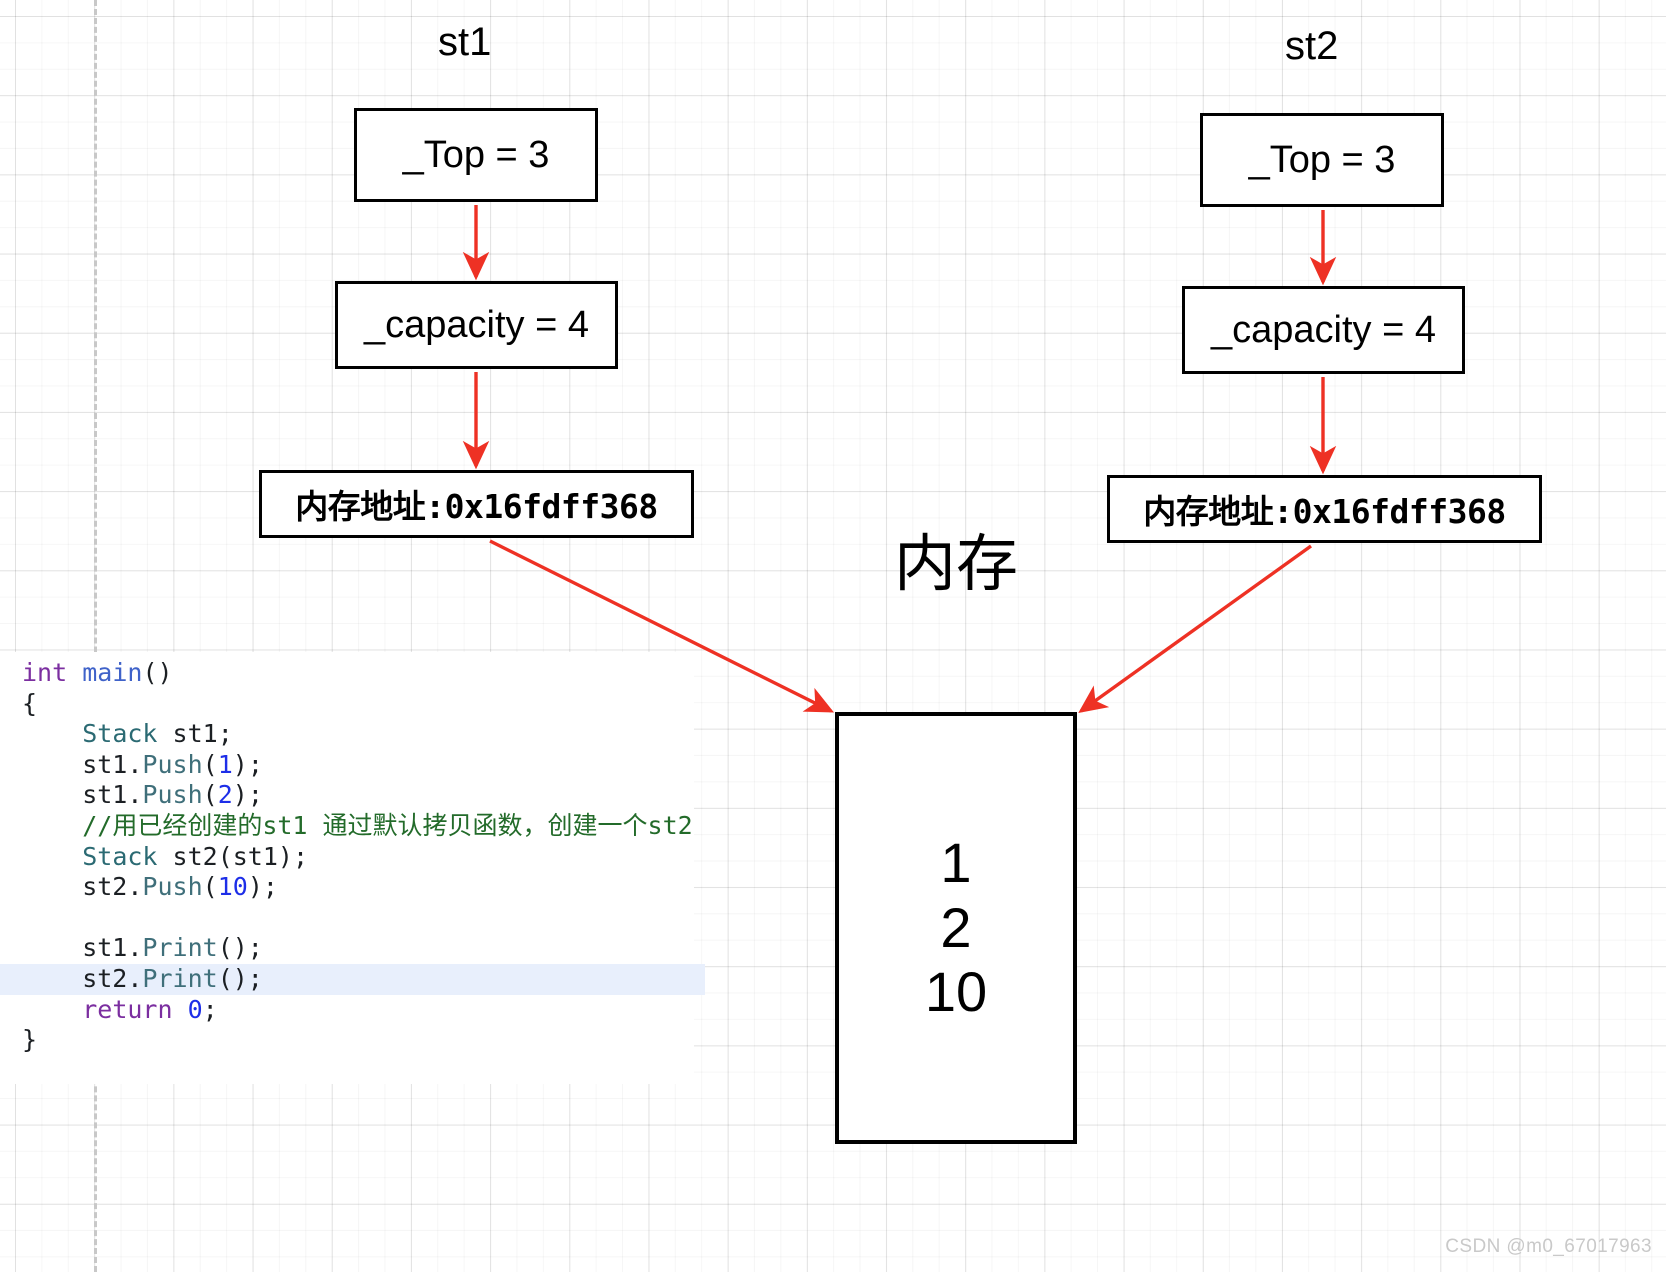  I want to click on memory-label: 内存, so click(955, 564).